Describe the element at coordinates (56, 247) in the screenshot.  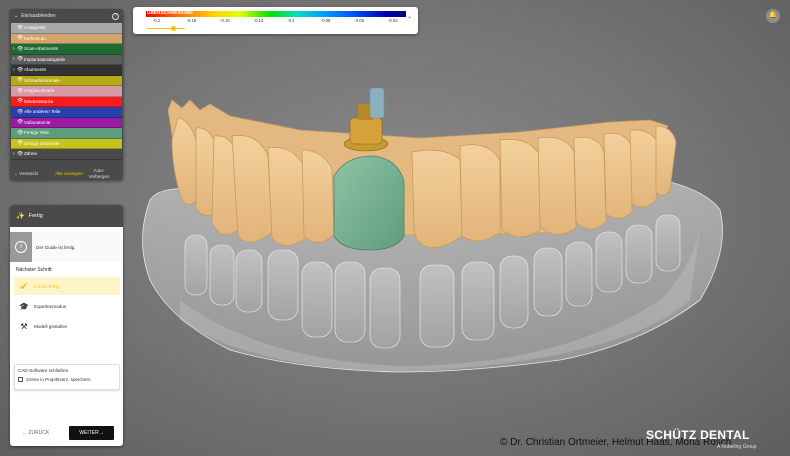
I see `guide-info-text: Der Guide ist fertig.` at that location.